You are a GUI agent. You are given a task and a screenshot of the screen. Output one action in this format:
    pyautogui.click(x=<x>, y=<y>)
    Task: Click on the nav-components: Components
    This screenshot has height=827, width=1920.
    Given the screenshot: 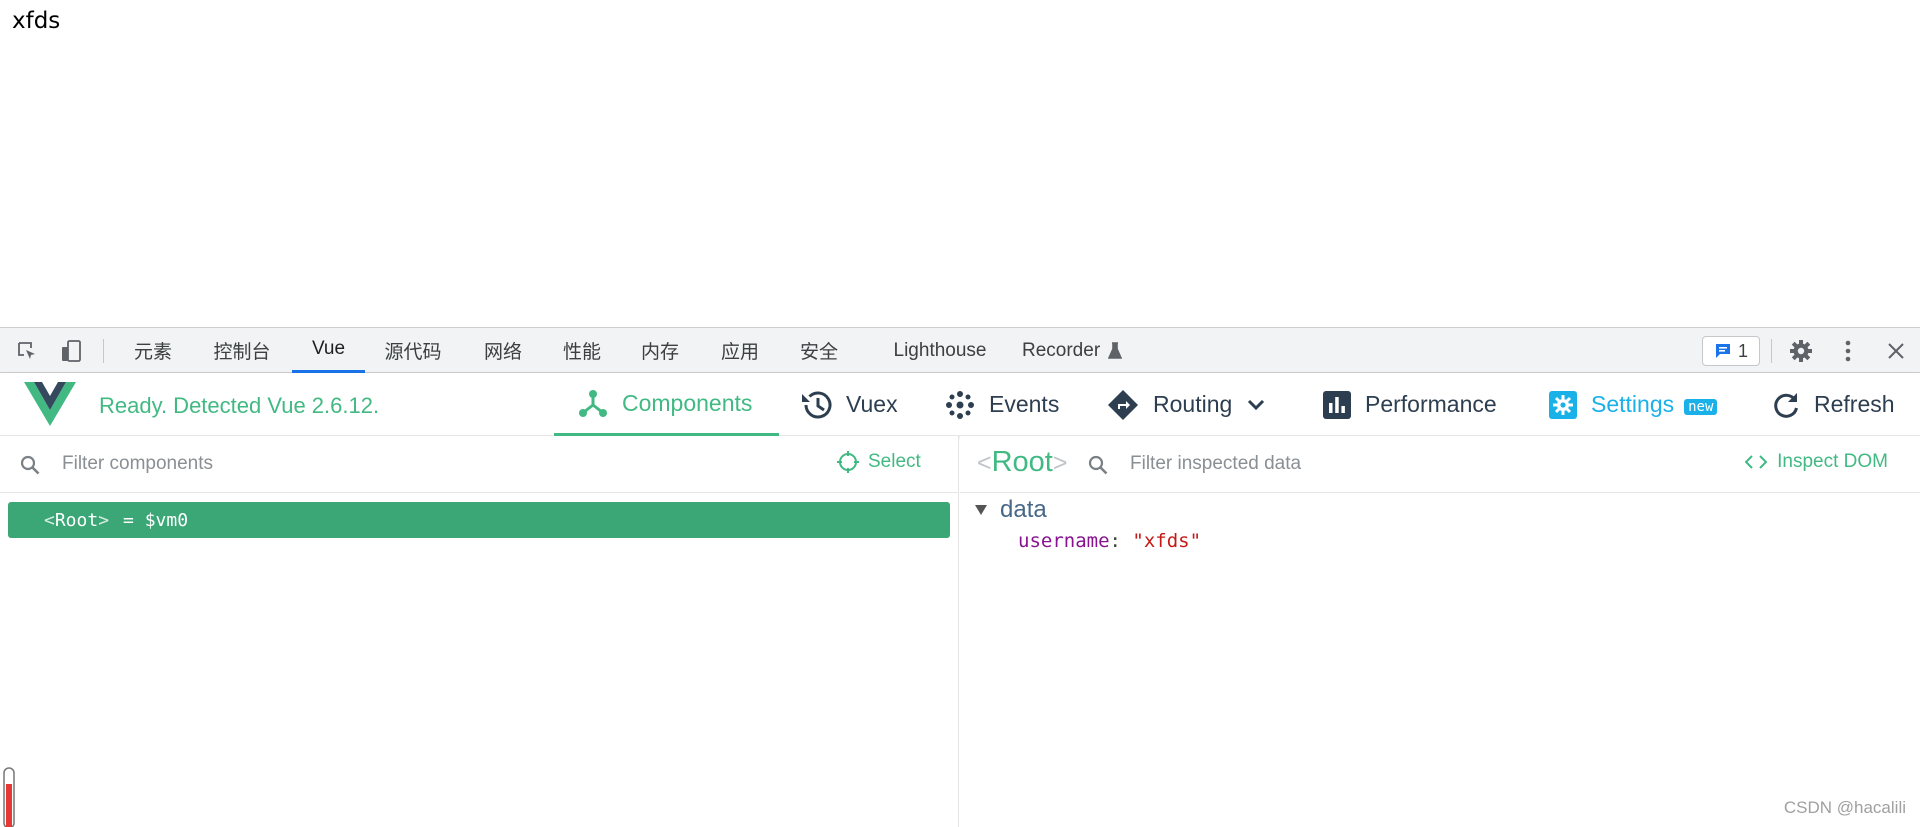 What is the action you would take?
    pyautogui.click(x=666, y=404)
    